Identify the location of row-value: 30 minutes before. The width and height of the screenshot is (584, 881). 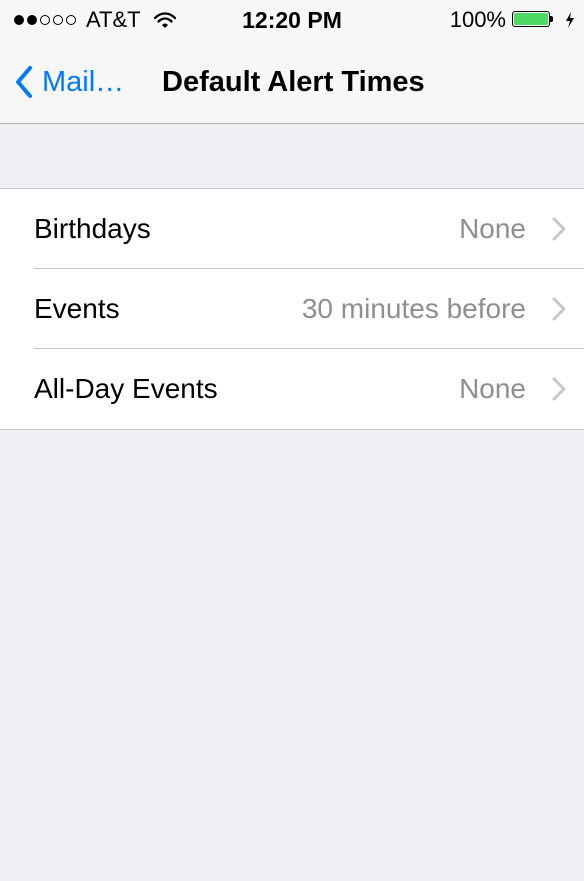
(413, 308).